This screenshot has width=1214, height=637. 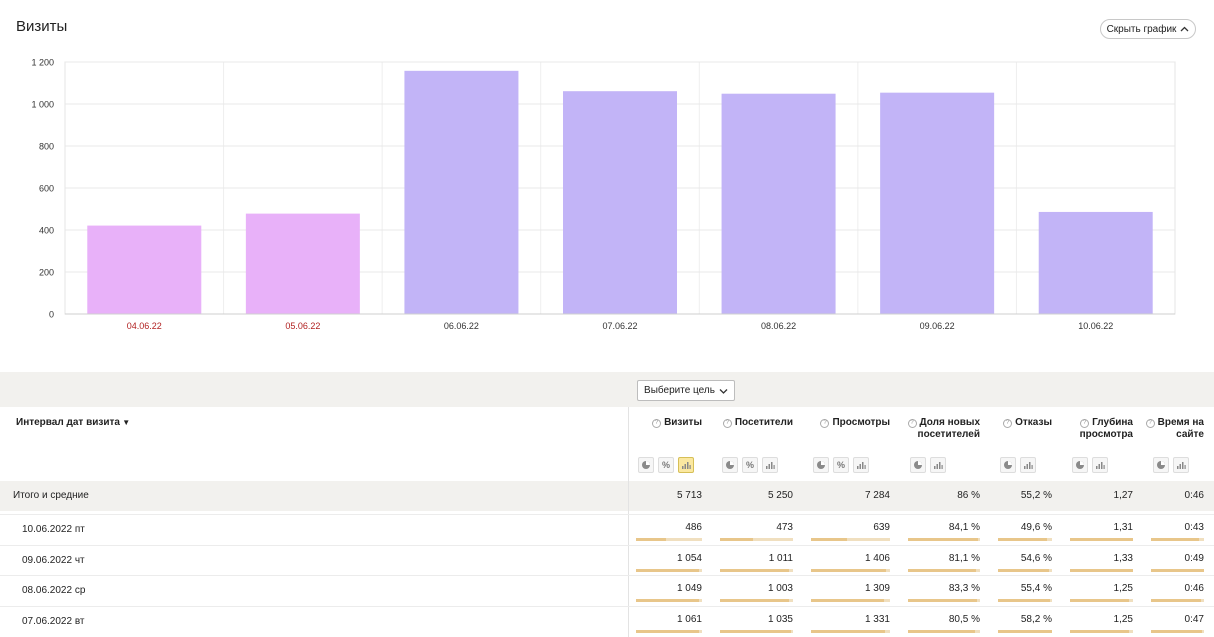 What do you see at coordinates (46, 189) in the screenshot?
I see `y-tick-label: 600` at bounding box center [46, 189].